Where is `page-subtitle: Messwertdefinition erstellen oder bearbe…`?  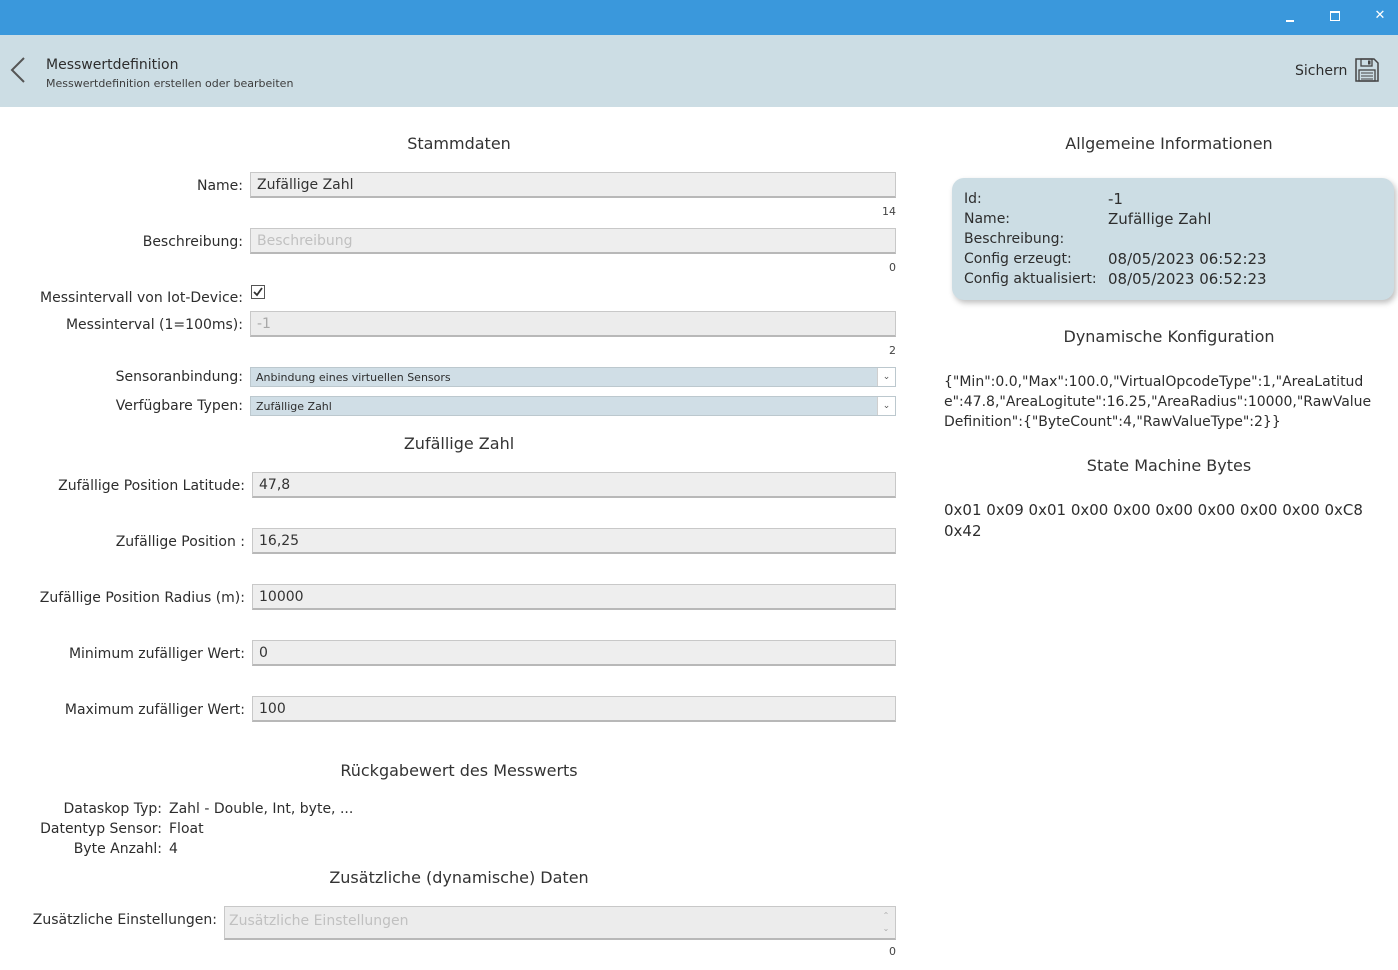 page-subtitle: Messwertdefinition erstellen oder bearbe… is located at coordinates (170, 83).